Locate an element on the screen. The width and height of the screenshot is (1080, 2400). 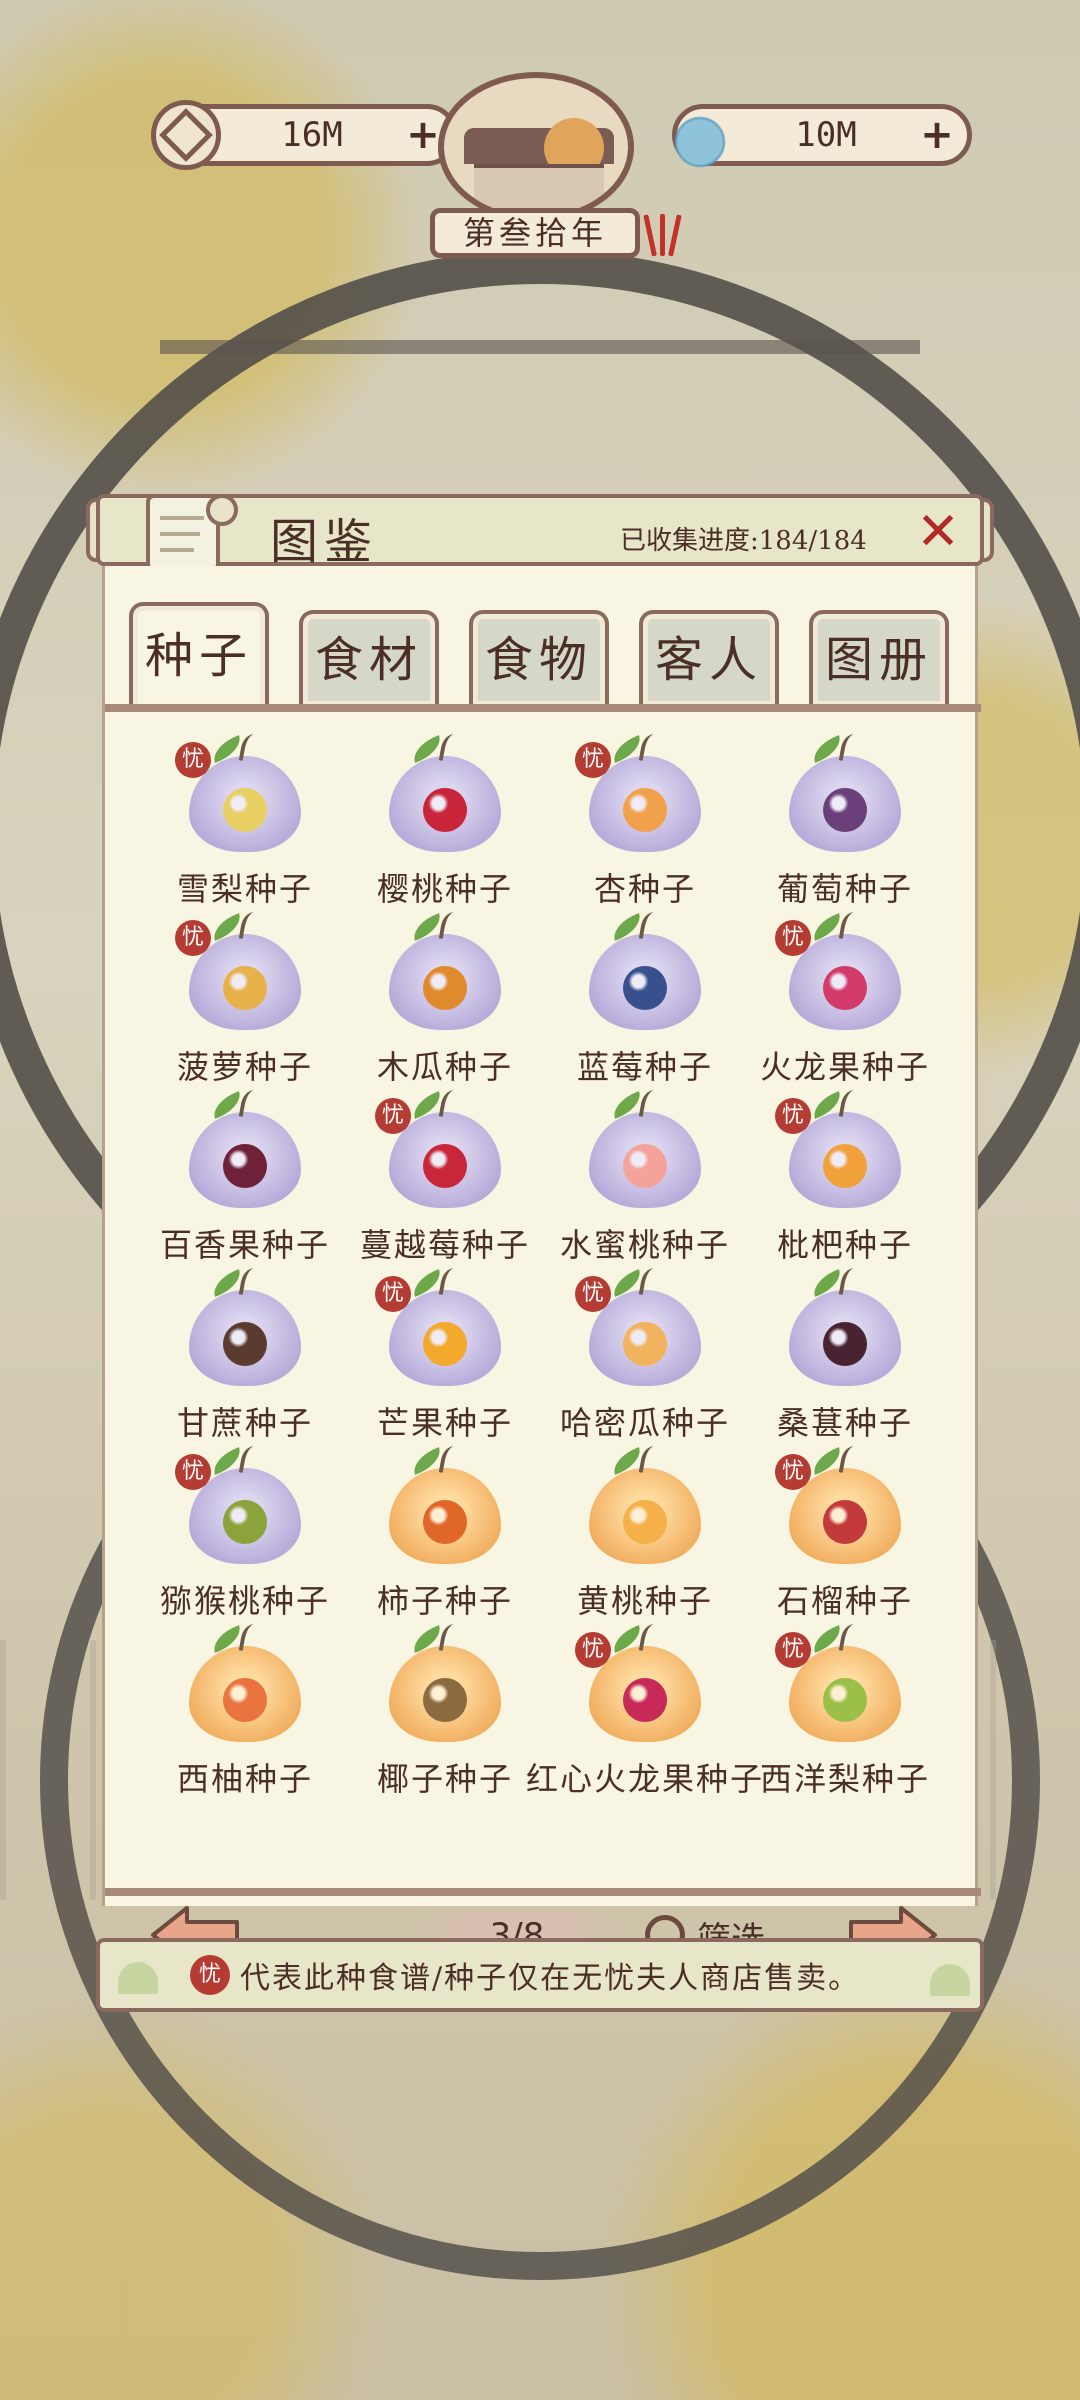
collection-progress: 已收集进度:184/184 is located at coordinates (743, 541).